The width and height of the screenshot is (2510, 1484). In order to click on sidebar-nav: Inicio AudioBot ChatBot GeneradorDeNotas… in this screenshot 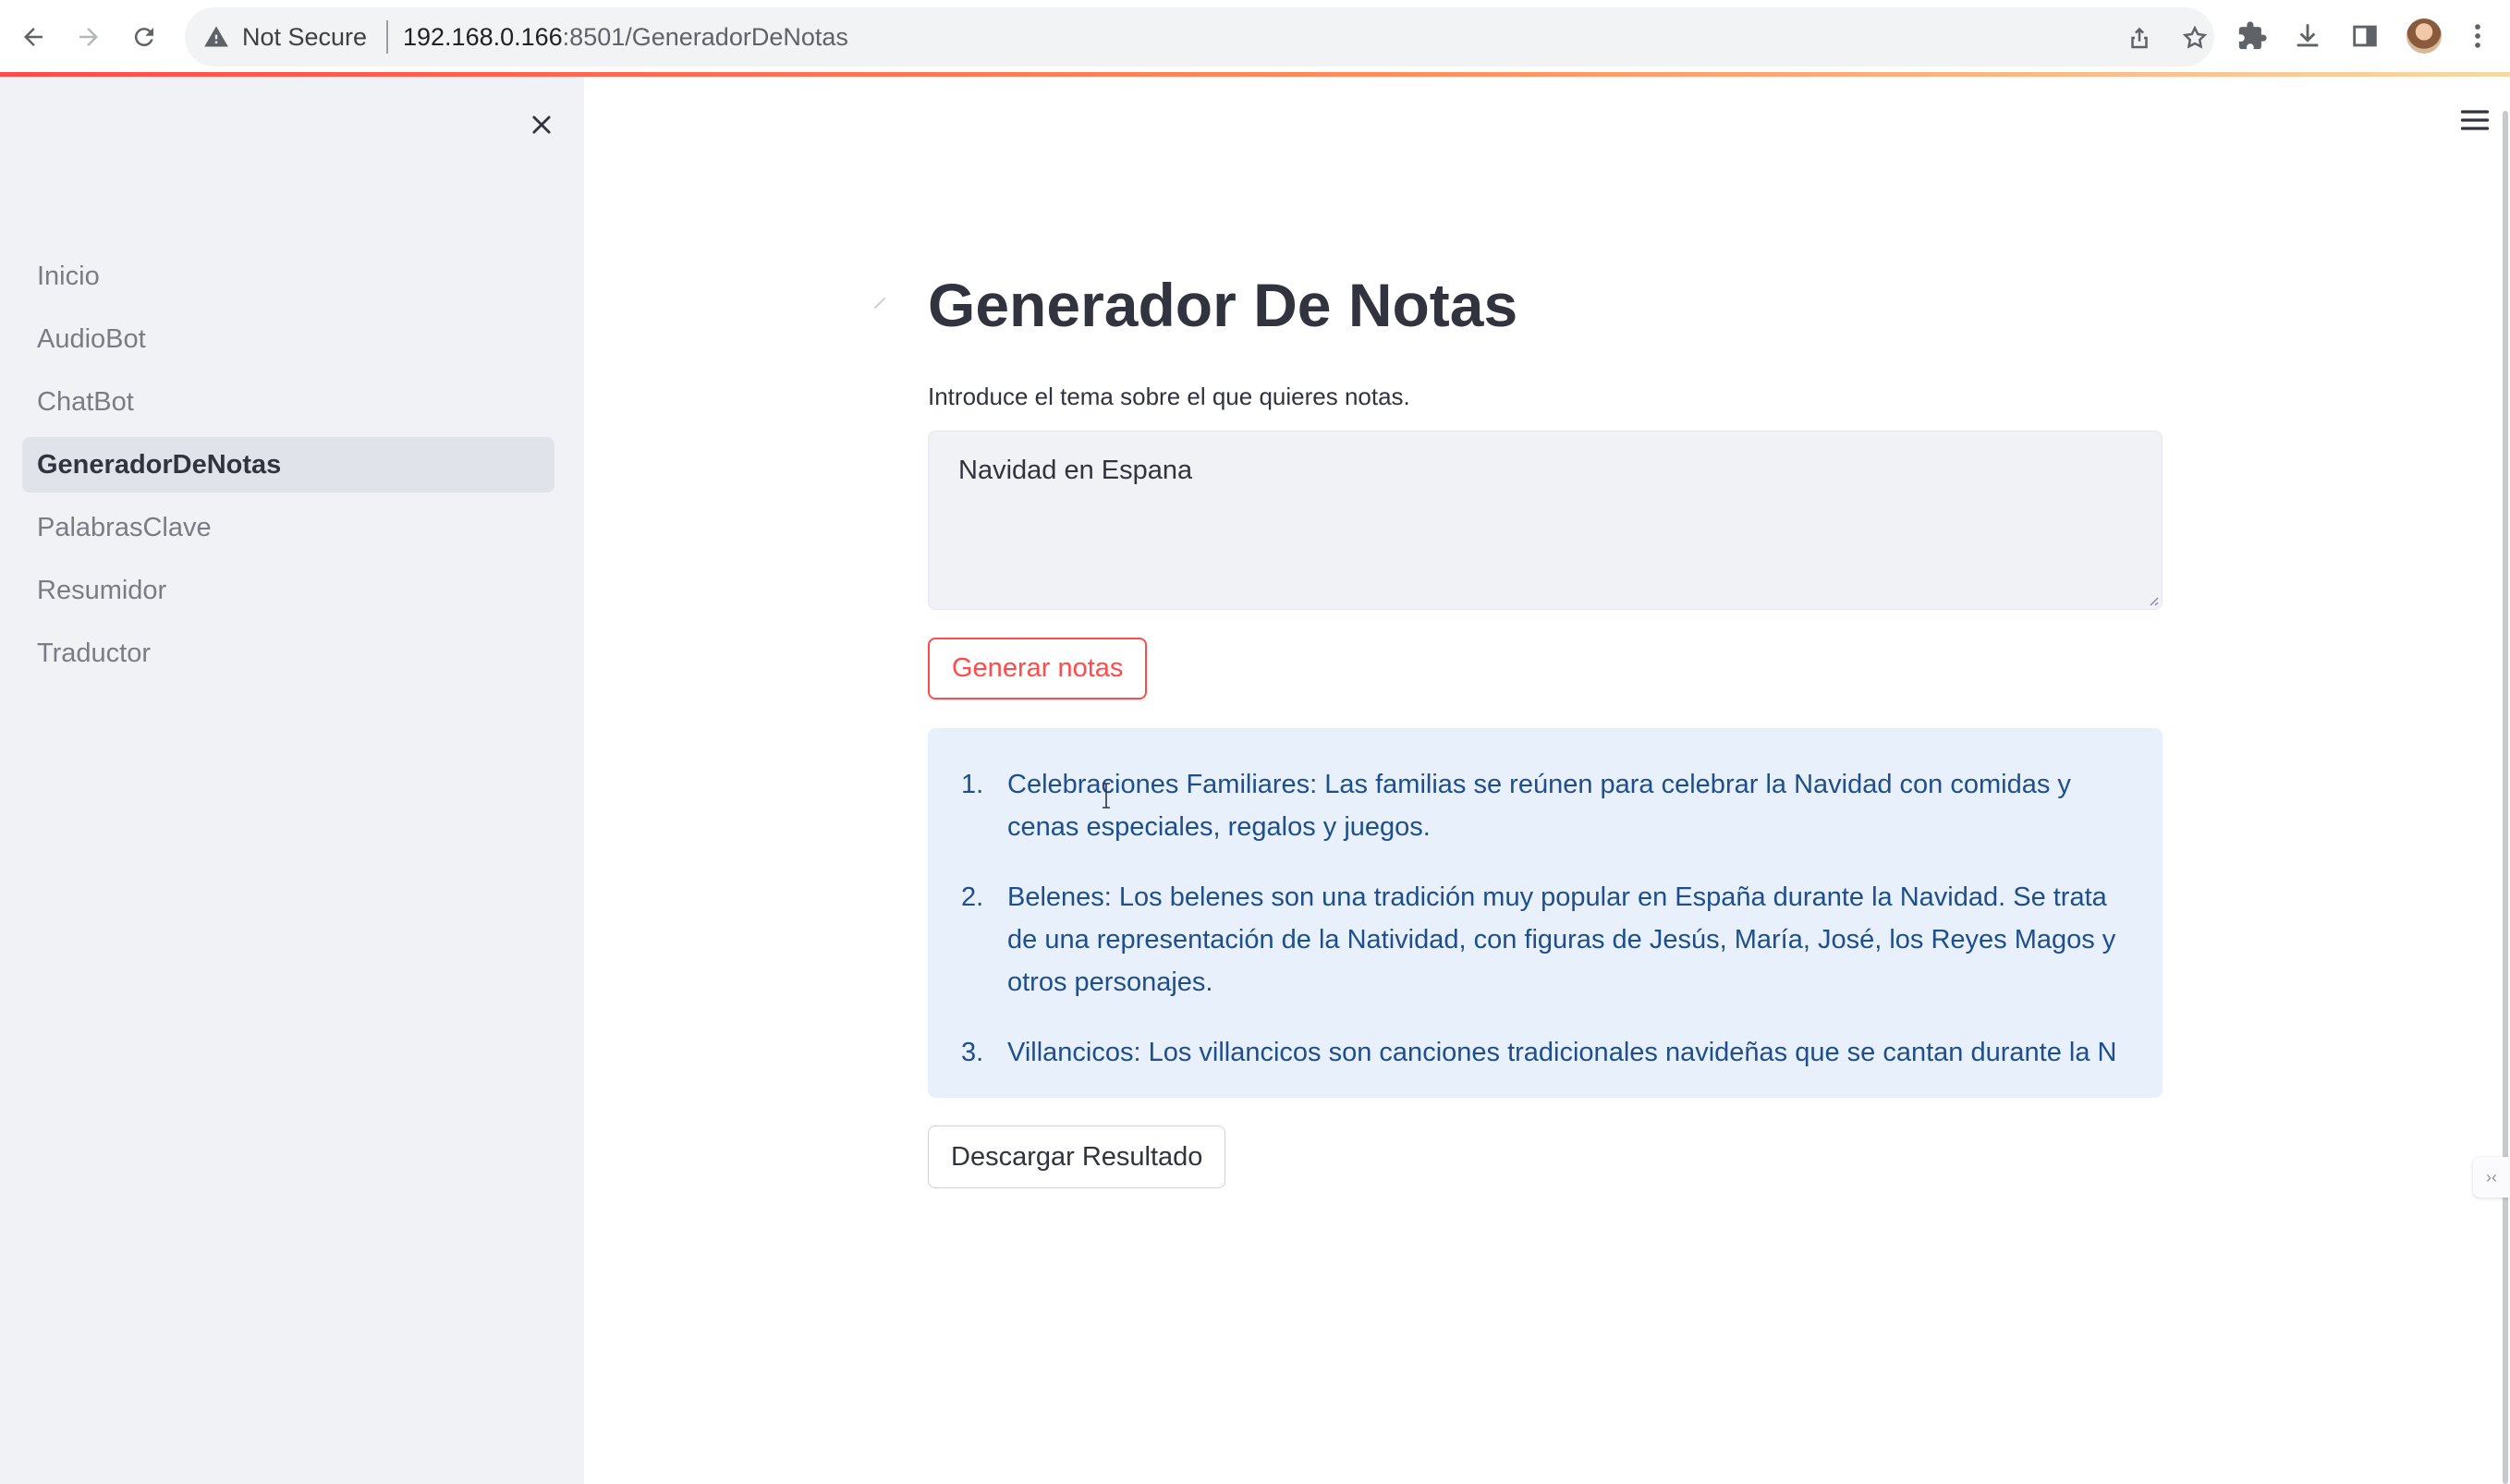, I will do `click(288, 468)`.